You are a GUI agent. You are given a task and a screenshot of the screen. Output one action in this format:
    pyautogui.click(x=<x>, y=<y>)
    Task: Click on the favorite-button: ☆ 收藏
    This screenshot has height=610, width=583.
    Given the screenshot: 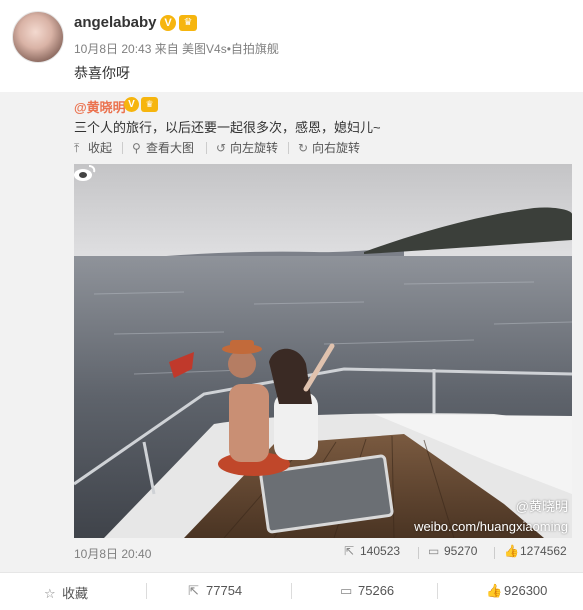 What is the action you would take?
    pyautogui.click(x=66, y=592)
    